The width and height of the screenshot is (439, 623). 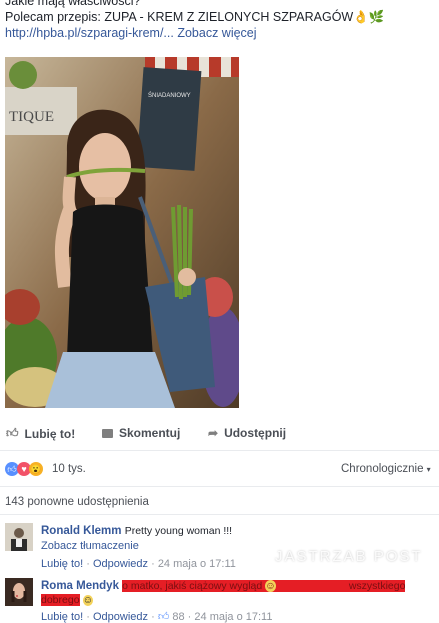 What do you see at coordinates (213, 433) in the screenshot?
I see `share-arrow-icon: ➦` at bounding box center [213, 433].